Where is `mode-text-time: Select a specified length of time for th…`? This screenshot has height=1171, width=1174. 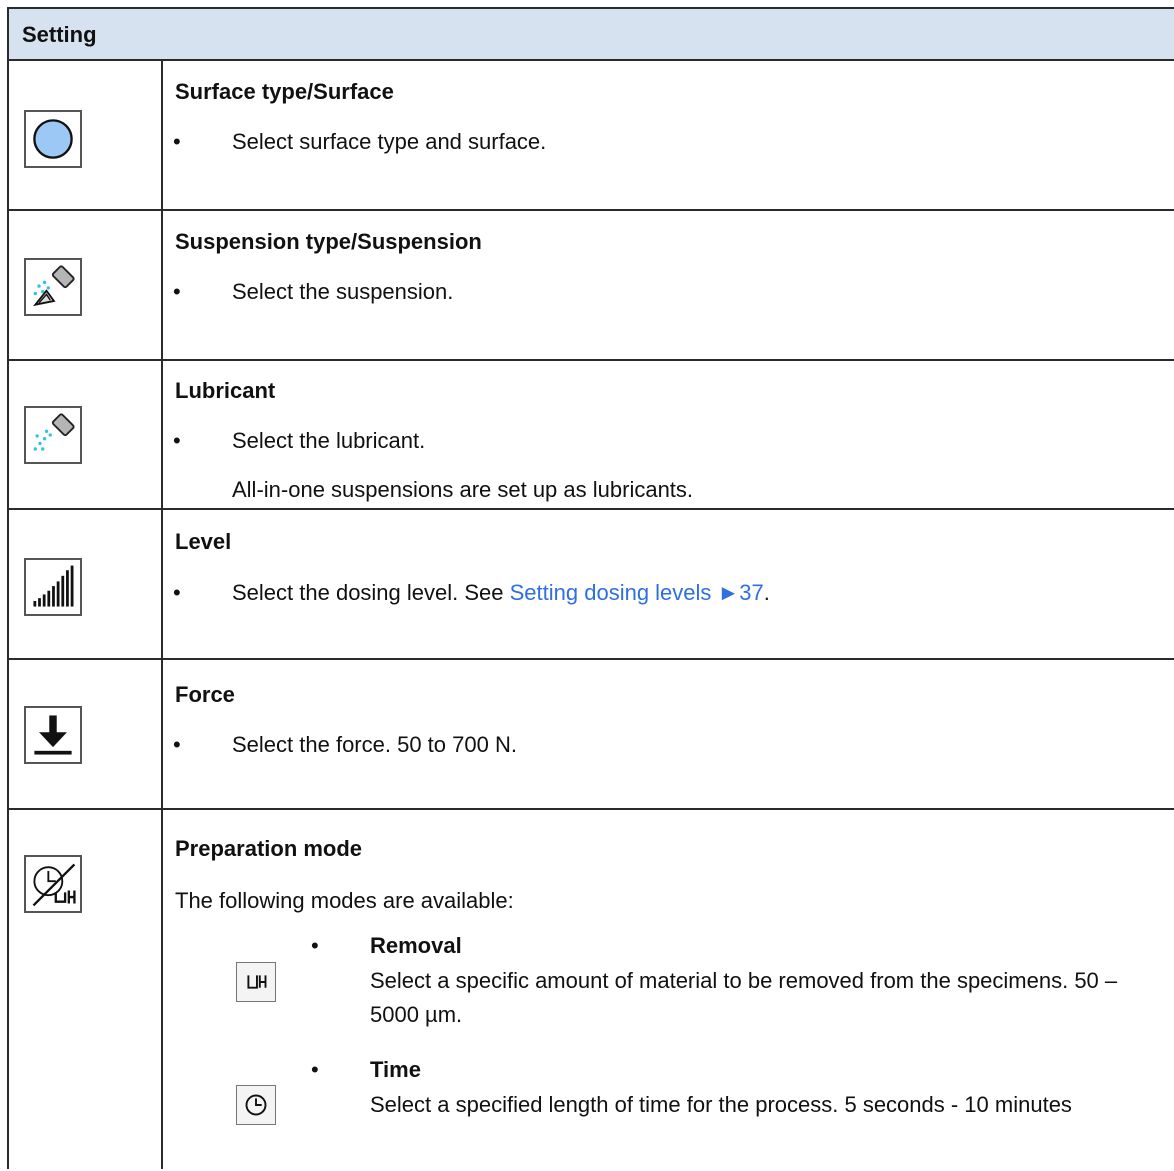
mode-text-time: Select a specified length of time for th… is located at coordinates (721, 1104).